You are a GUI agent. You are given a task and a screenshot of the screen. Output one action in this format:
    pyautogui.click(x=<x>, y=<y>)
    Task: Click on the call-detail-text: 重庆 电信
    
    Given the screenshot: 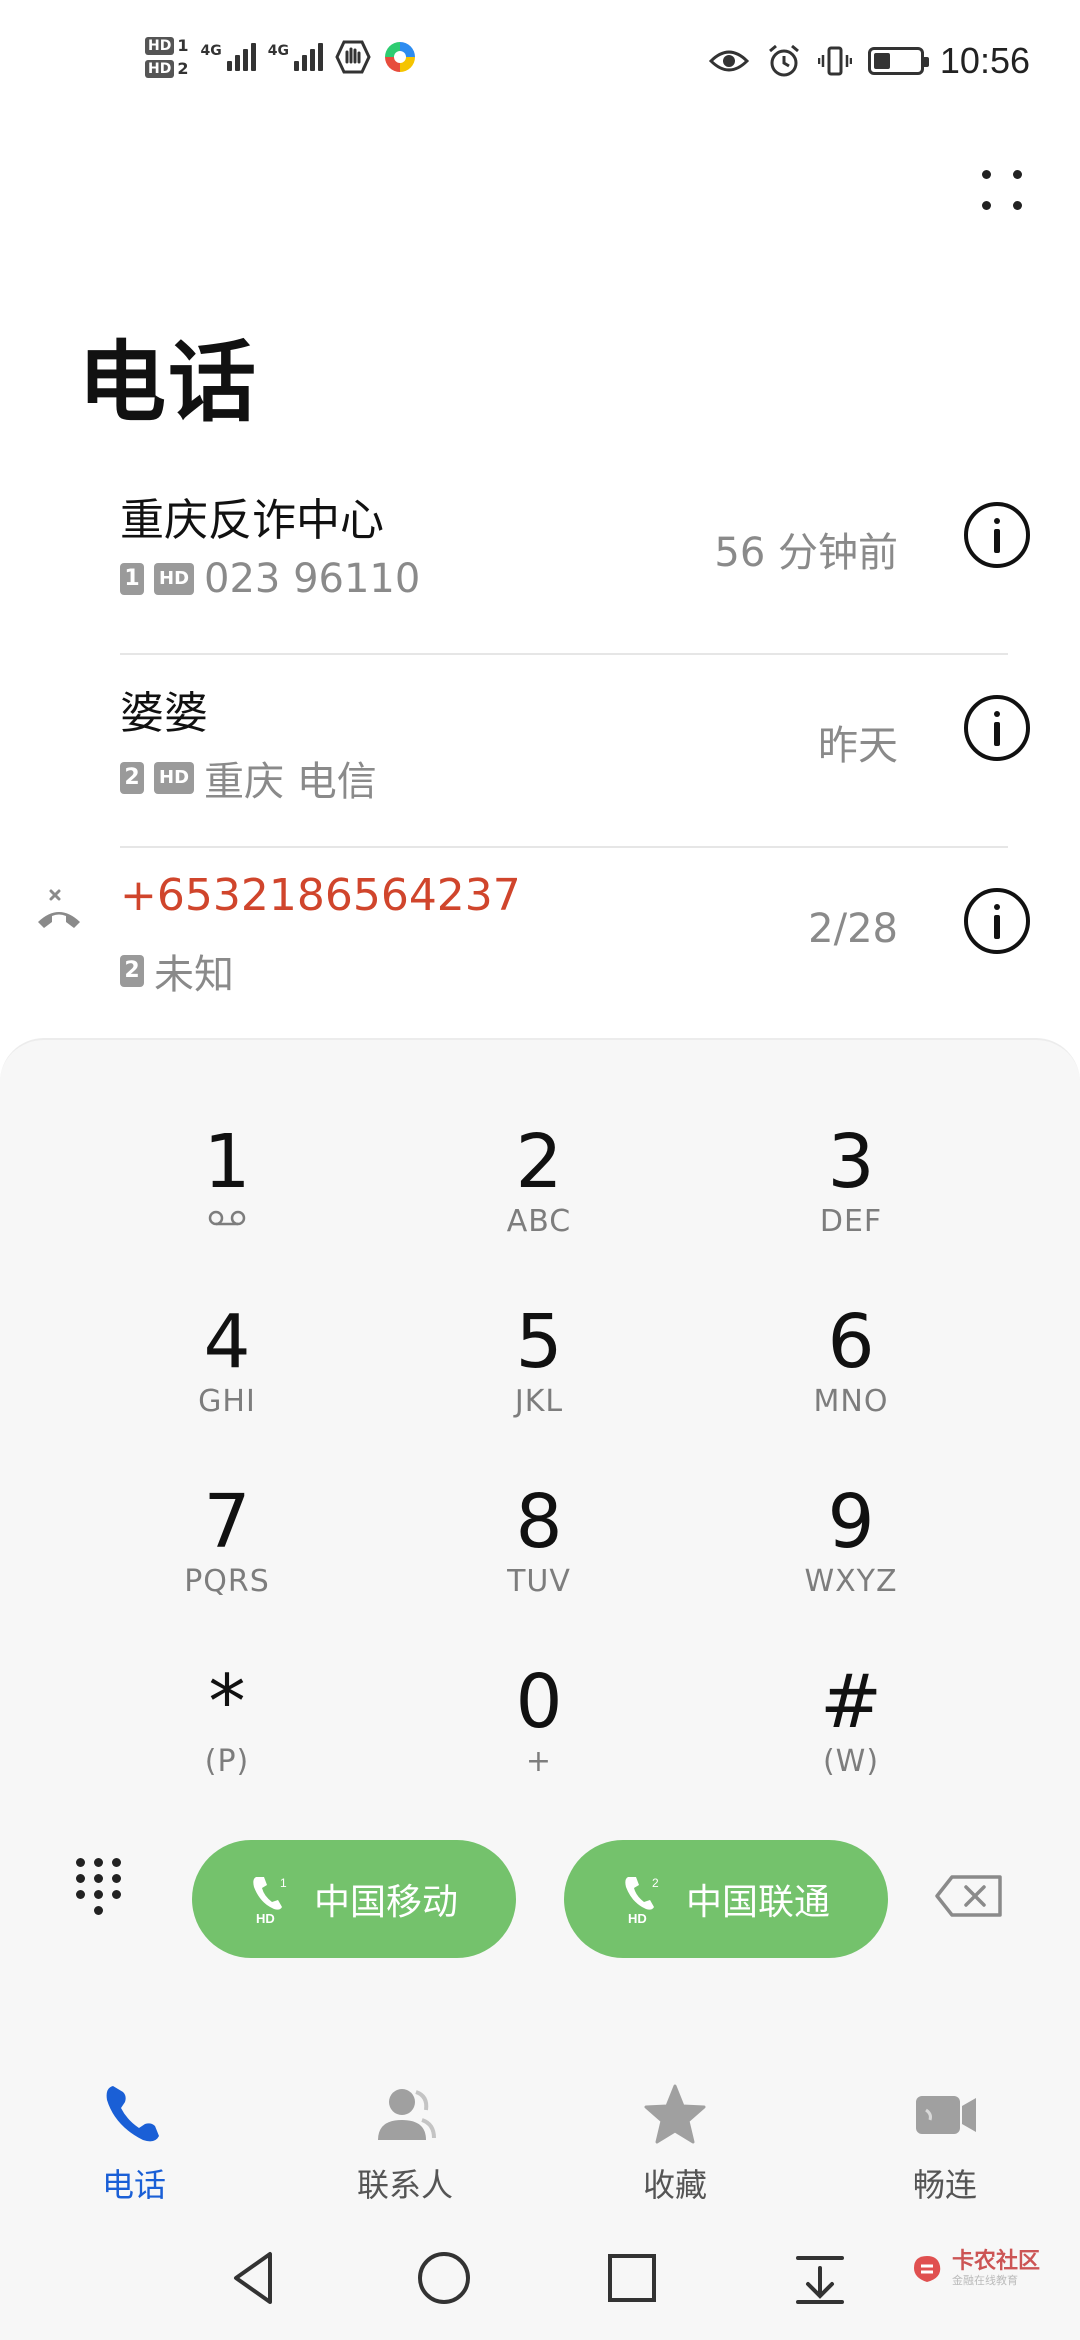 What is the action you would take?
    pyautogui.click(x=290, y=782)
    